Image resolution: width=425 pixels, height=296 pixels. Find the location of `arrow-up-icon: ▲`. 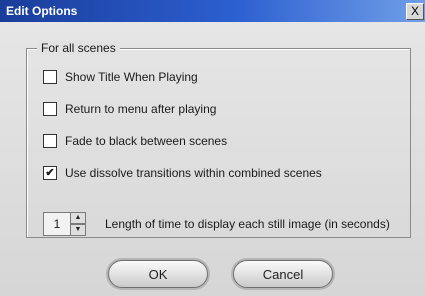

arrow-up-icon: ▲ is located at coordinates (78, 218).